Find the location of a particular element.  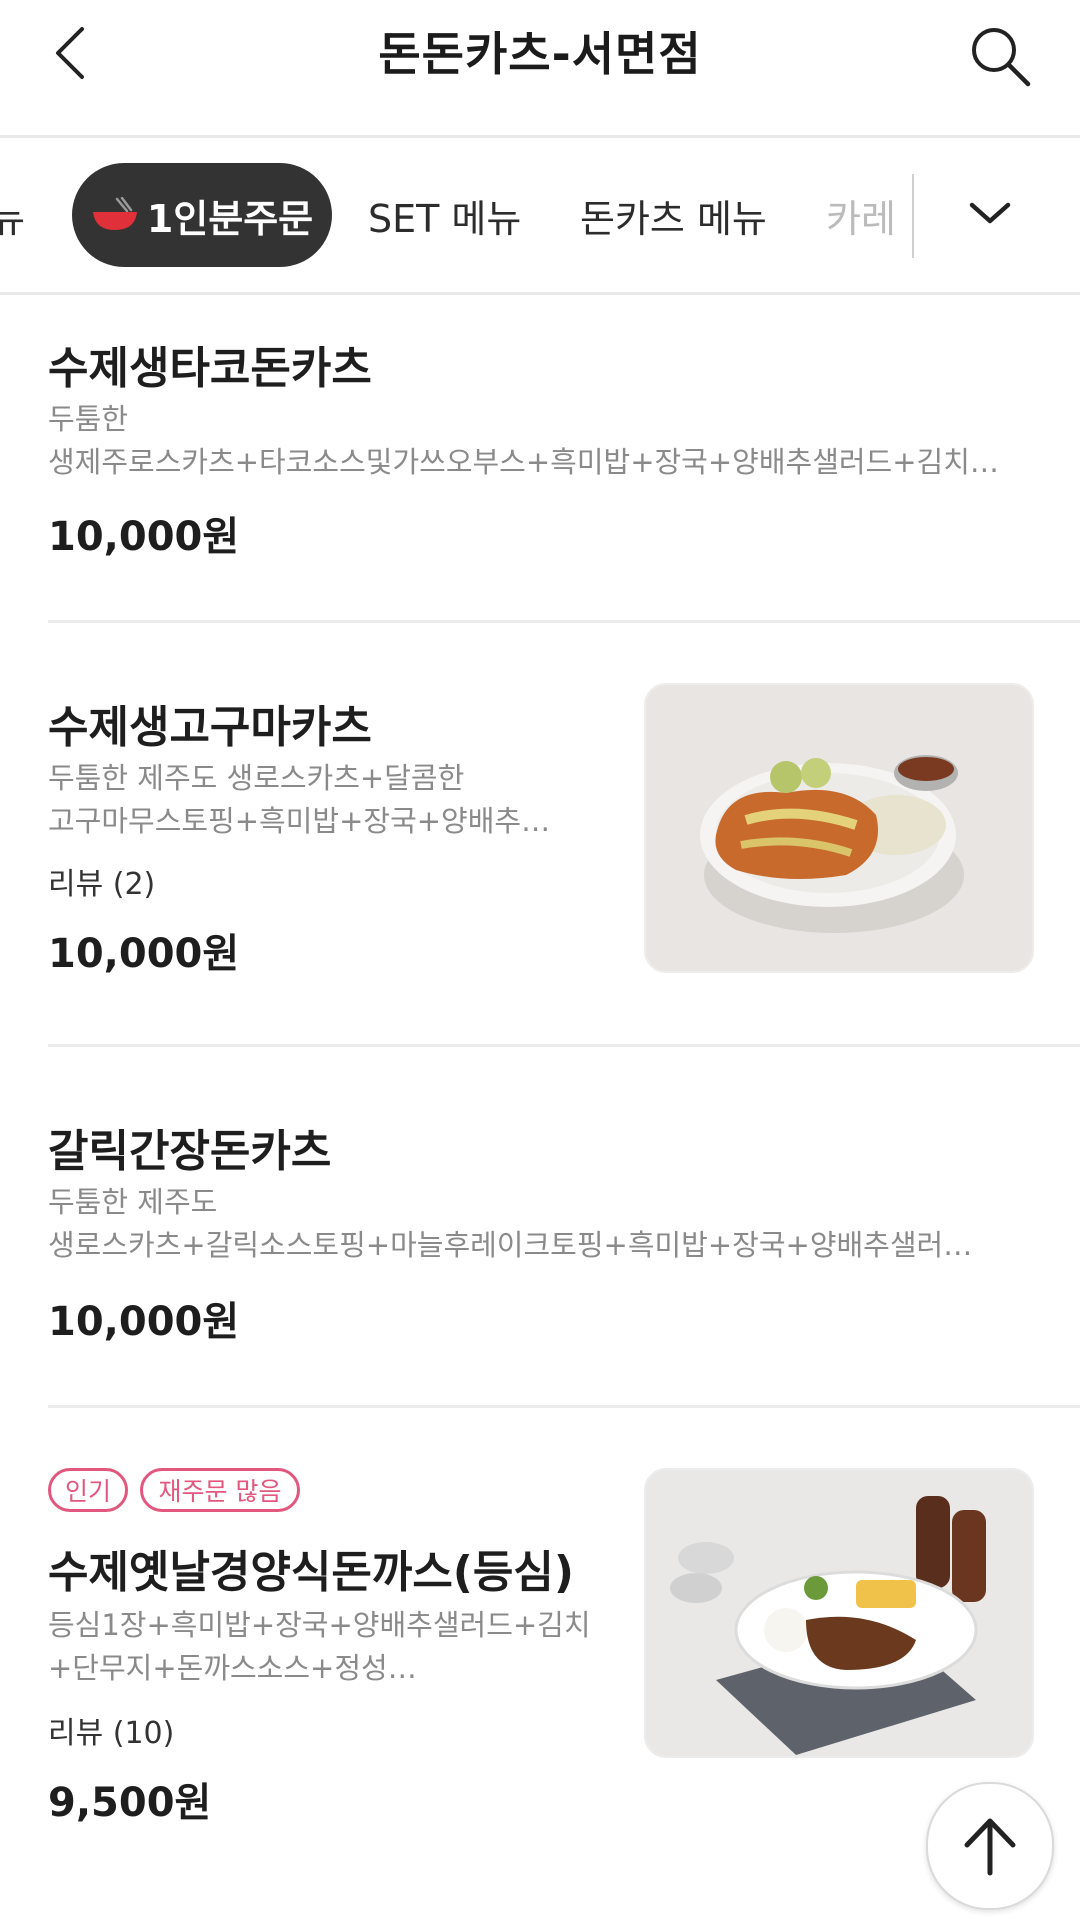

tab-label: SET 메뉴 is located at coordinates (445, 218).